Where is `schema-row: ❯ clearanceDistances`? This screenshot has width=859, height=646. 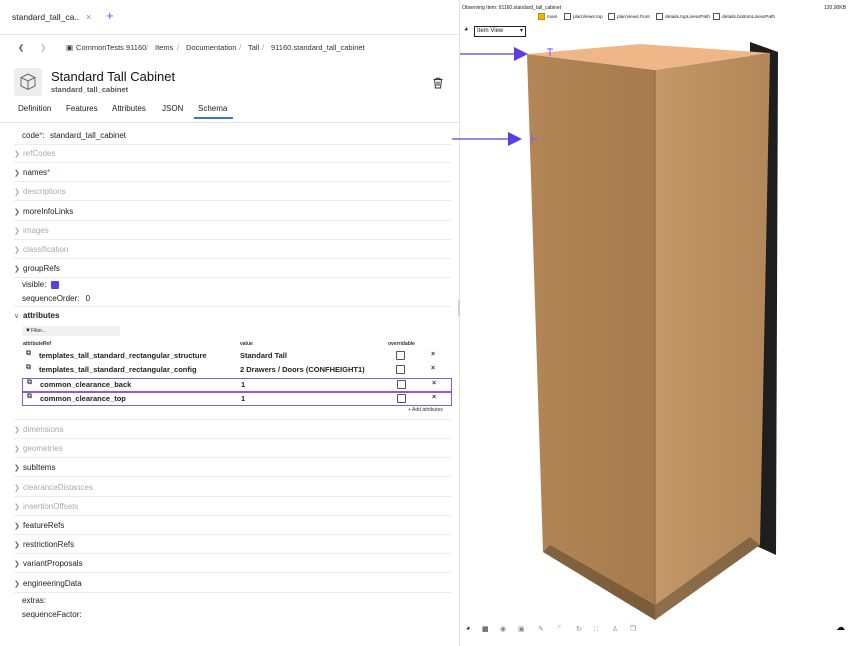 schema-row: ❯ clearanceDistances is located at coordinates (234, 487).